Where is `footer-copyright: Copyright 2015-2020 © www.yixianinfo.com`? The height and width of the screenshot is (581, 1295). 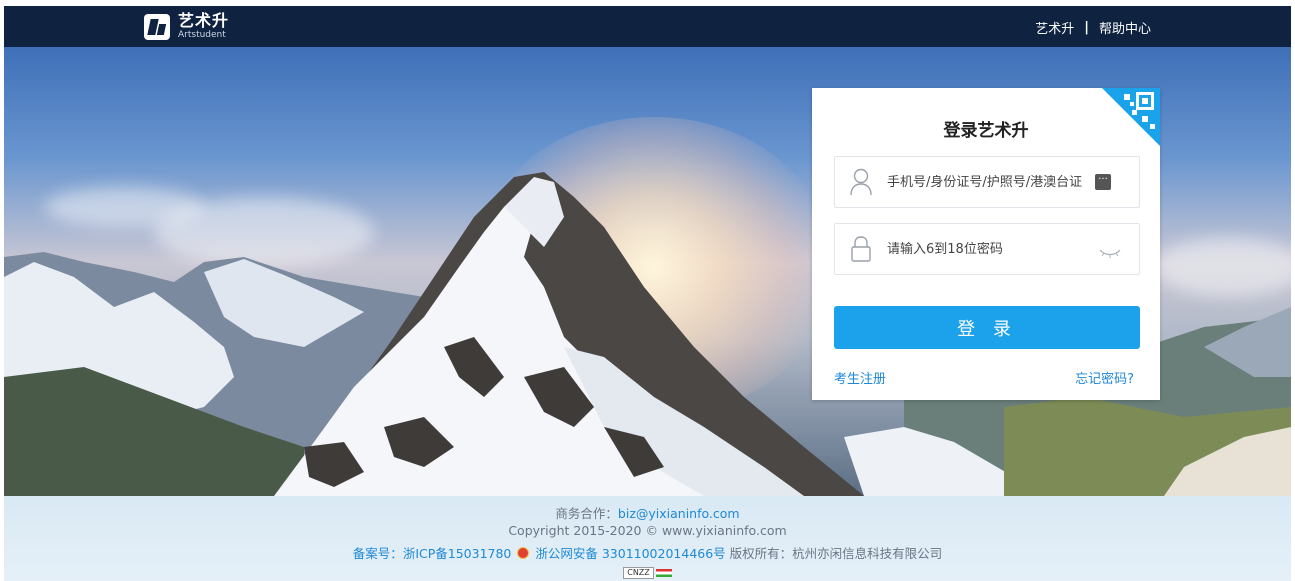 footer-copyright: Copyright 2015-2020 © www.yixianinfo.com is located at coordinates (647, 530).